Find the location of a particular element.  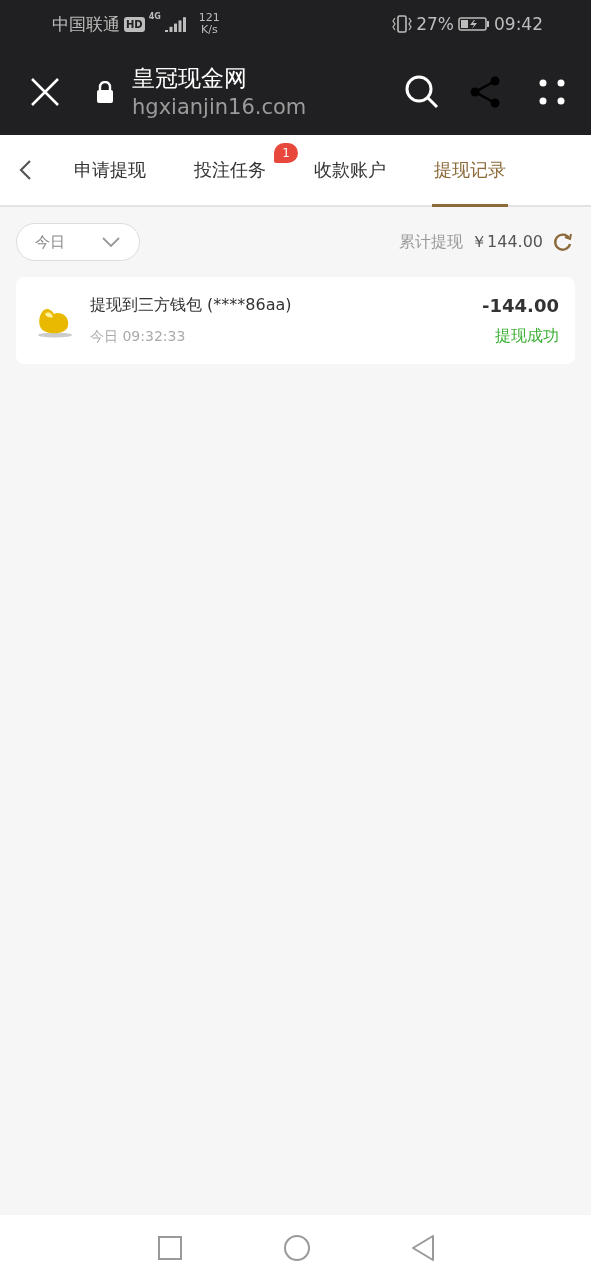

tab: 申请提现 is located at coordinates (110, 171).